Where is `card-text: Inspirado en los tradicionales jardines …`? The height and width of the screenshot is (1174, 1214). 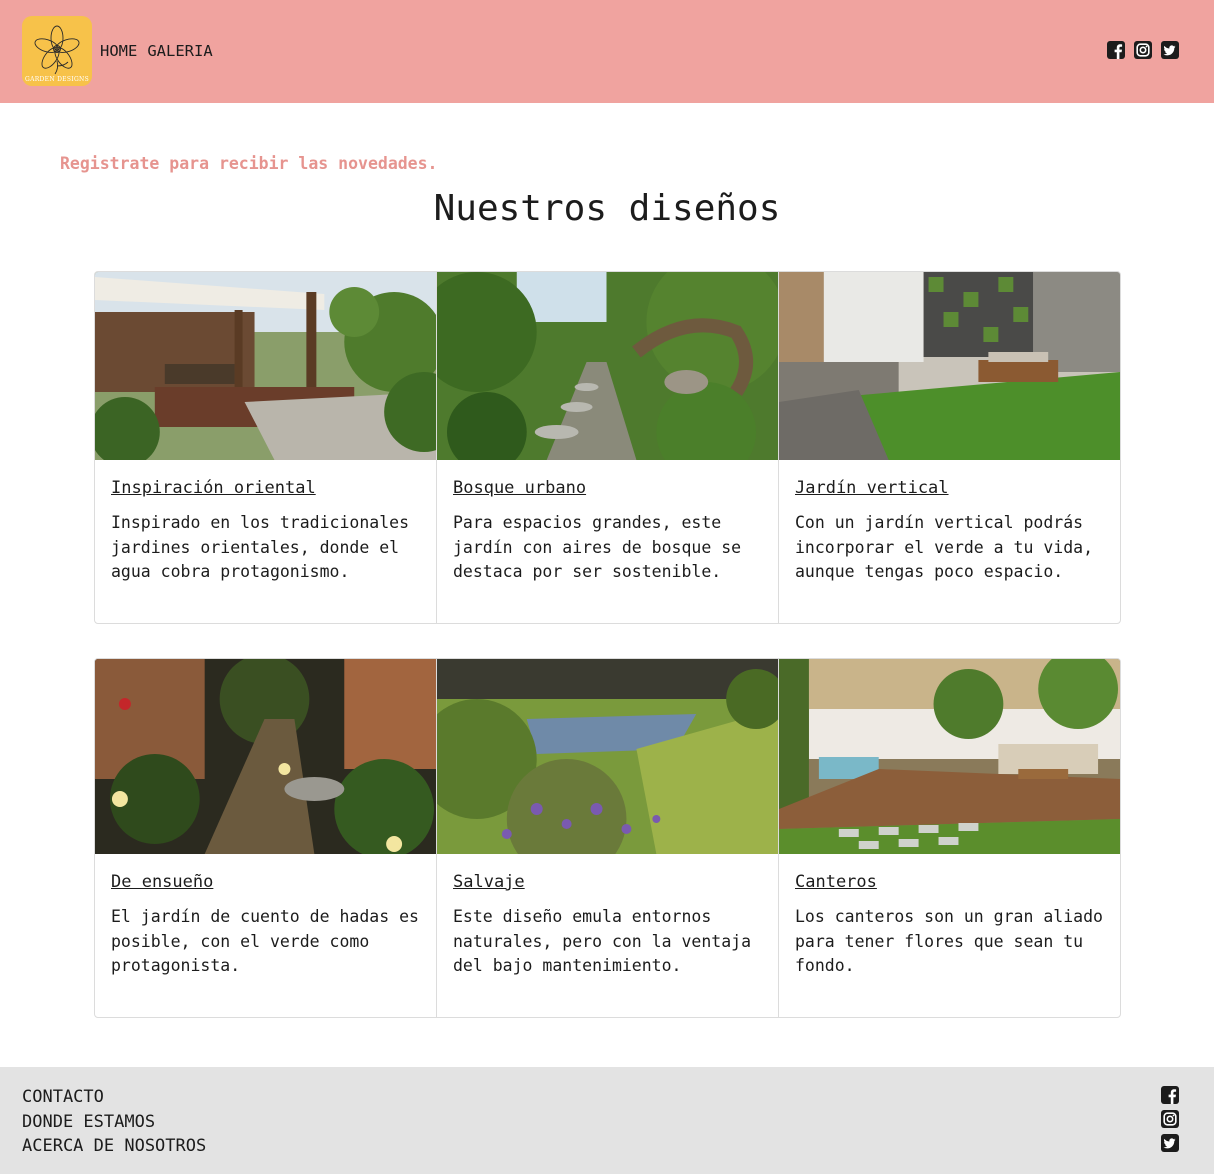 card-text: Inspirado en los tradicionales jardines … is located at coordinates (260, 547).